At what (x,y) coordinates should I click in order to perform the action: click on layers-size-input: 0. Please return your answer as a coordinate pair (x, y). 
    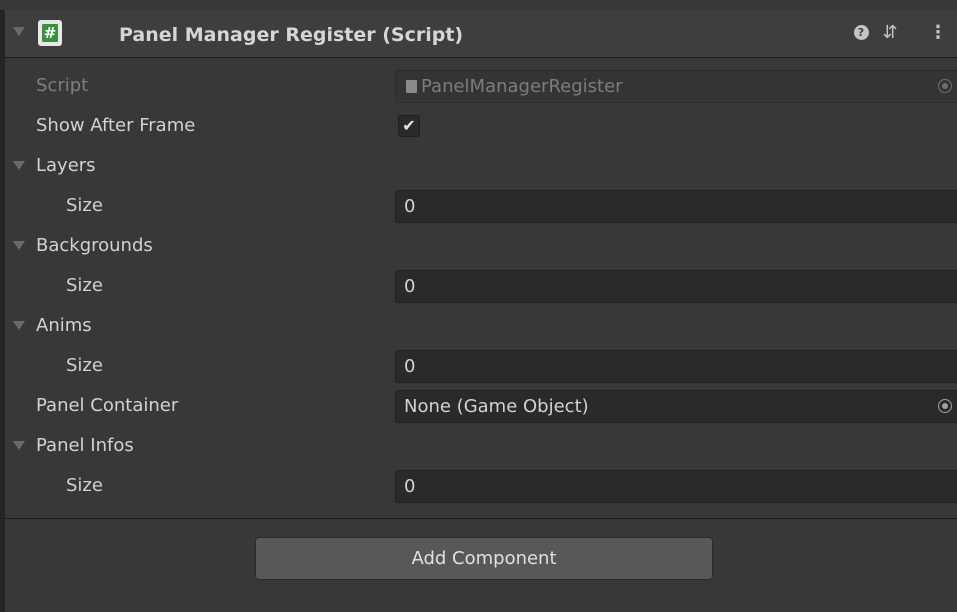
    Looking at the image, I should click on (676, 206).